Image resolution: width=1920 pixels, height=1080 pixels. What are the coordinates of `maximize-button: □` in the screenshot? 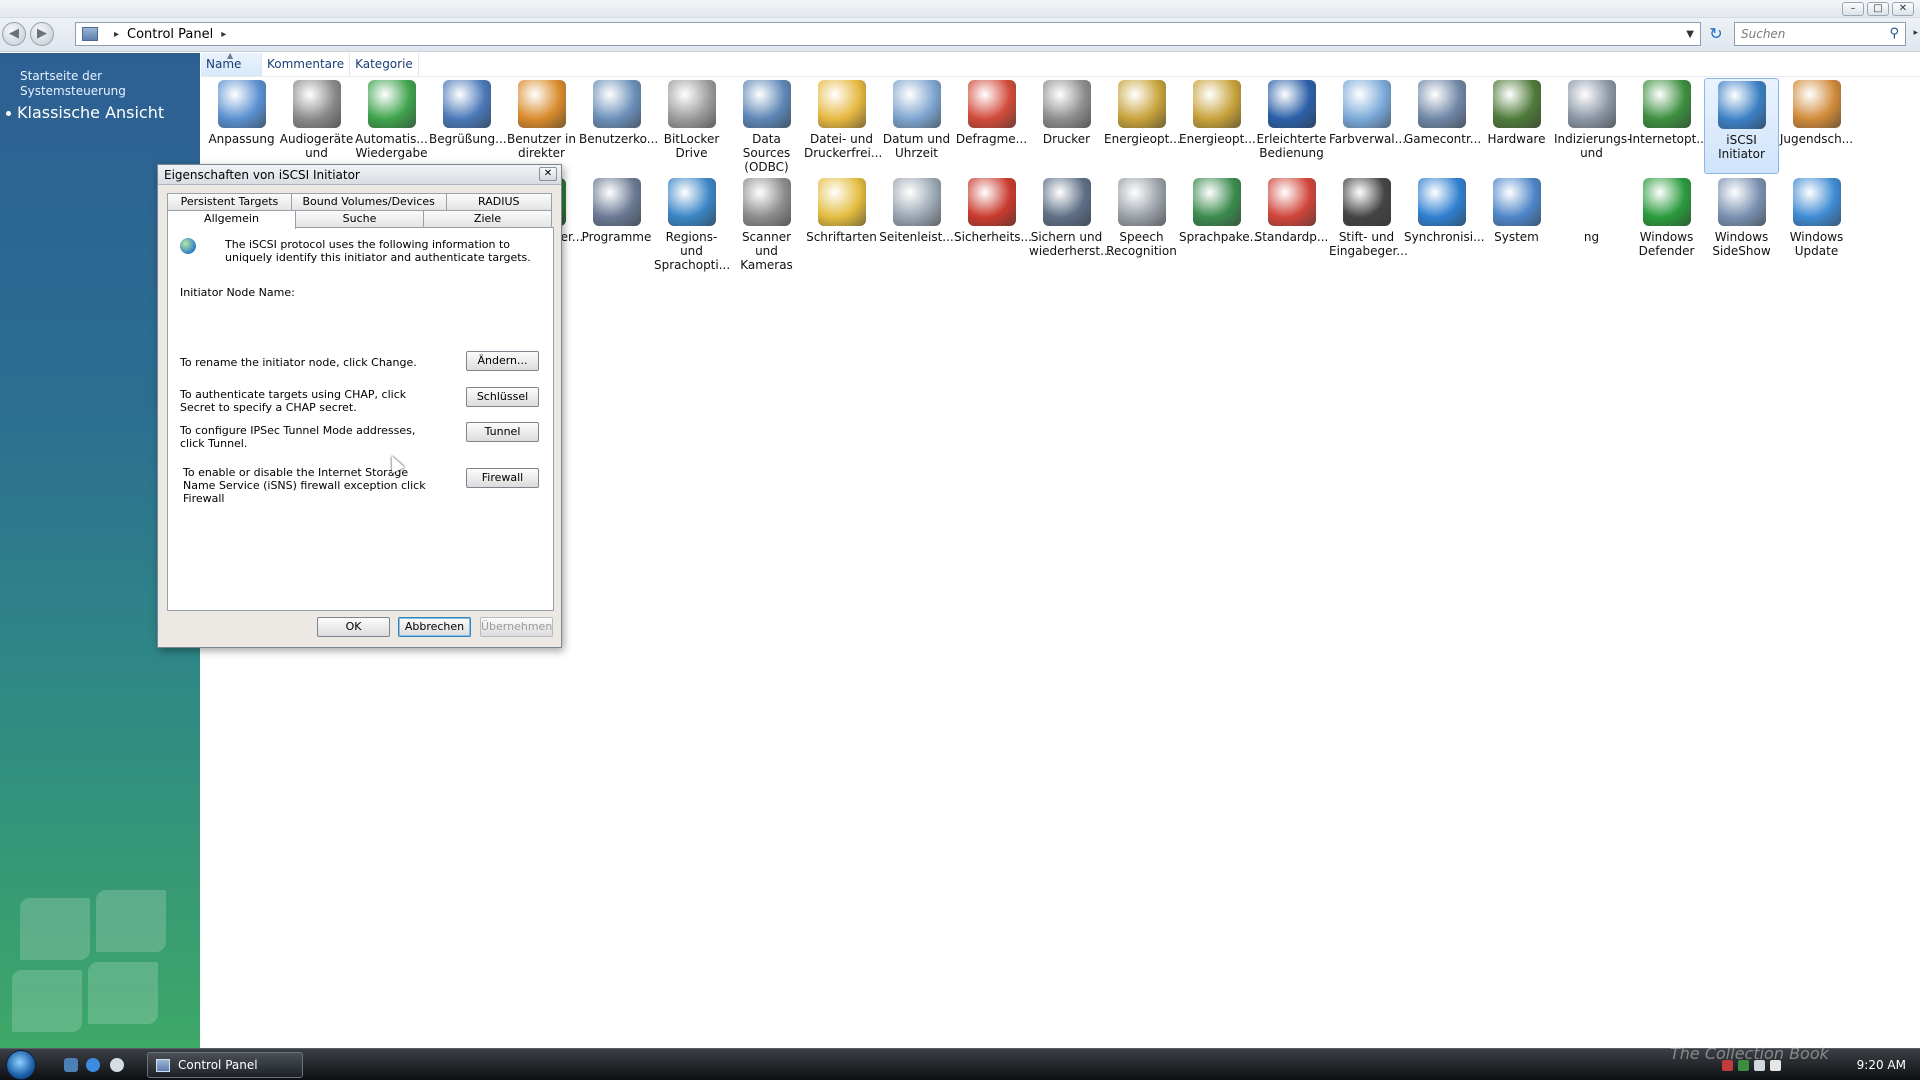 It's located at (1878, 9).